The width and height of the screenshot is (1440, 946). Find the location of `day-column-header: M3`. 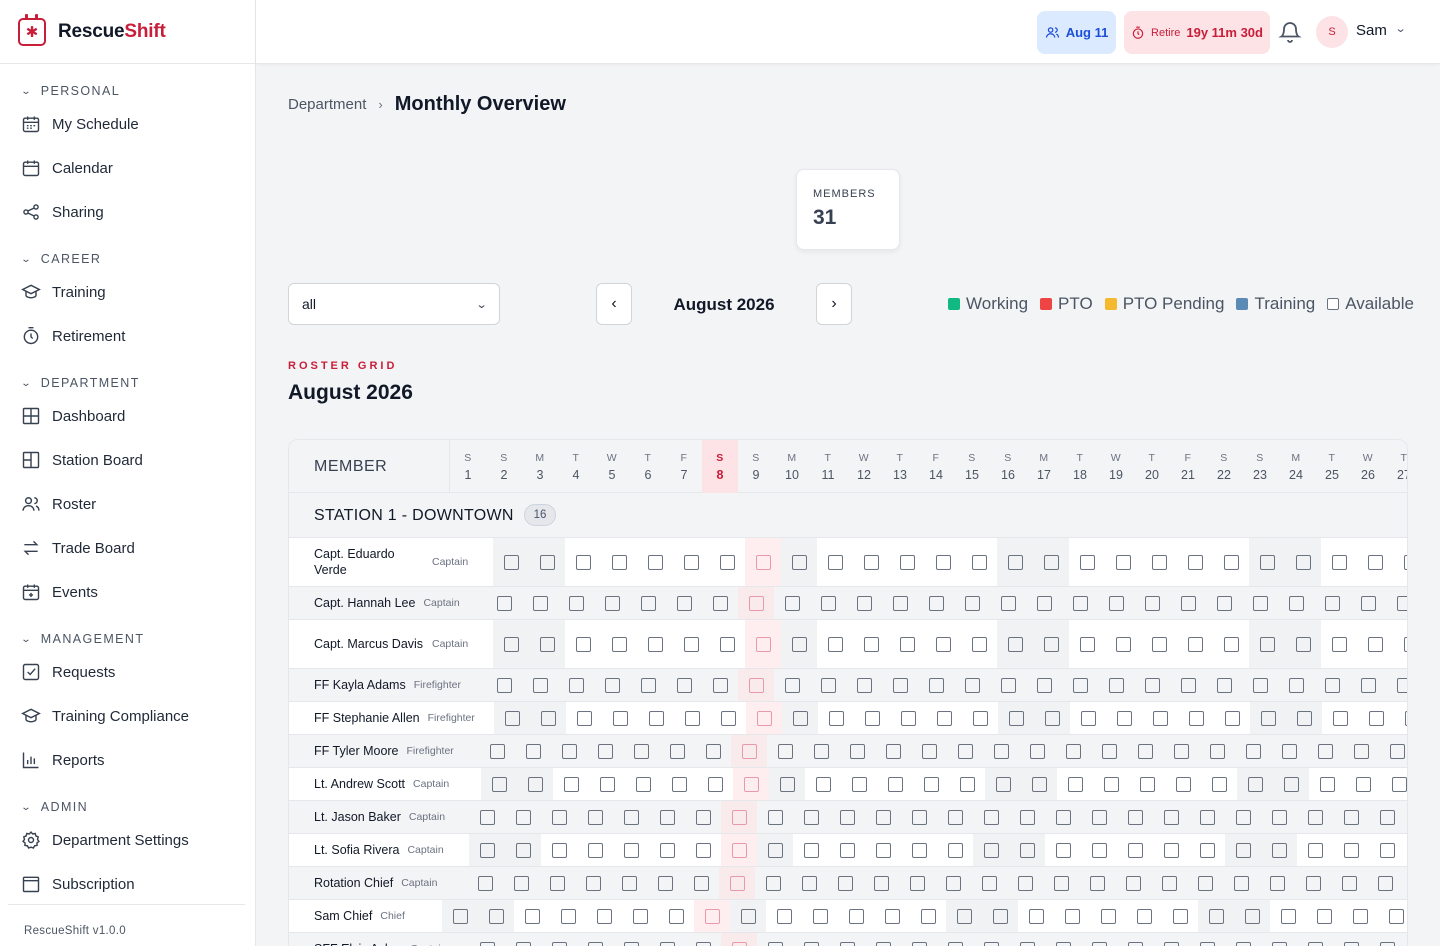

day-column-header: M3 is located at coordinates (540, 466).